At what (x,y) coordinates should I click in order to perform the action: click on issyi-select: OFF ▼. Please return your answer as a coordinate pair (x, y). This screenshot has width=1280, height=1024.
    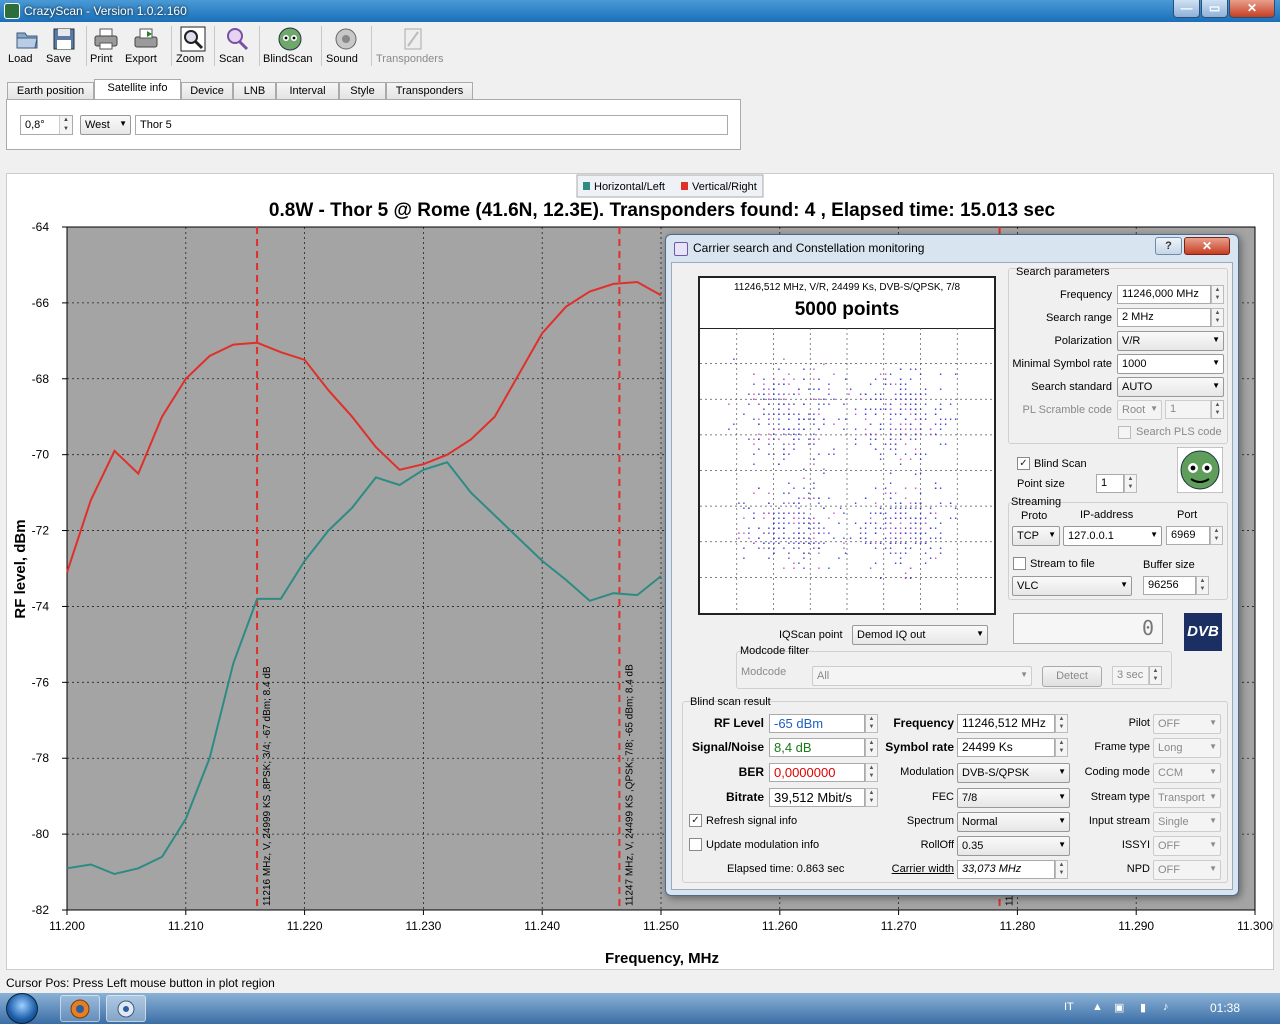
    Looking at the image, I should click on (1187, 846).